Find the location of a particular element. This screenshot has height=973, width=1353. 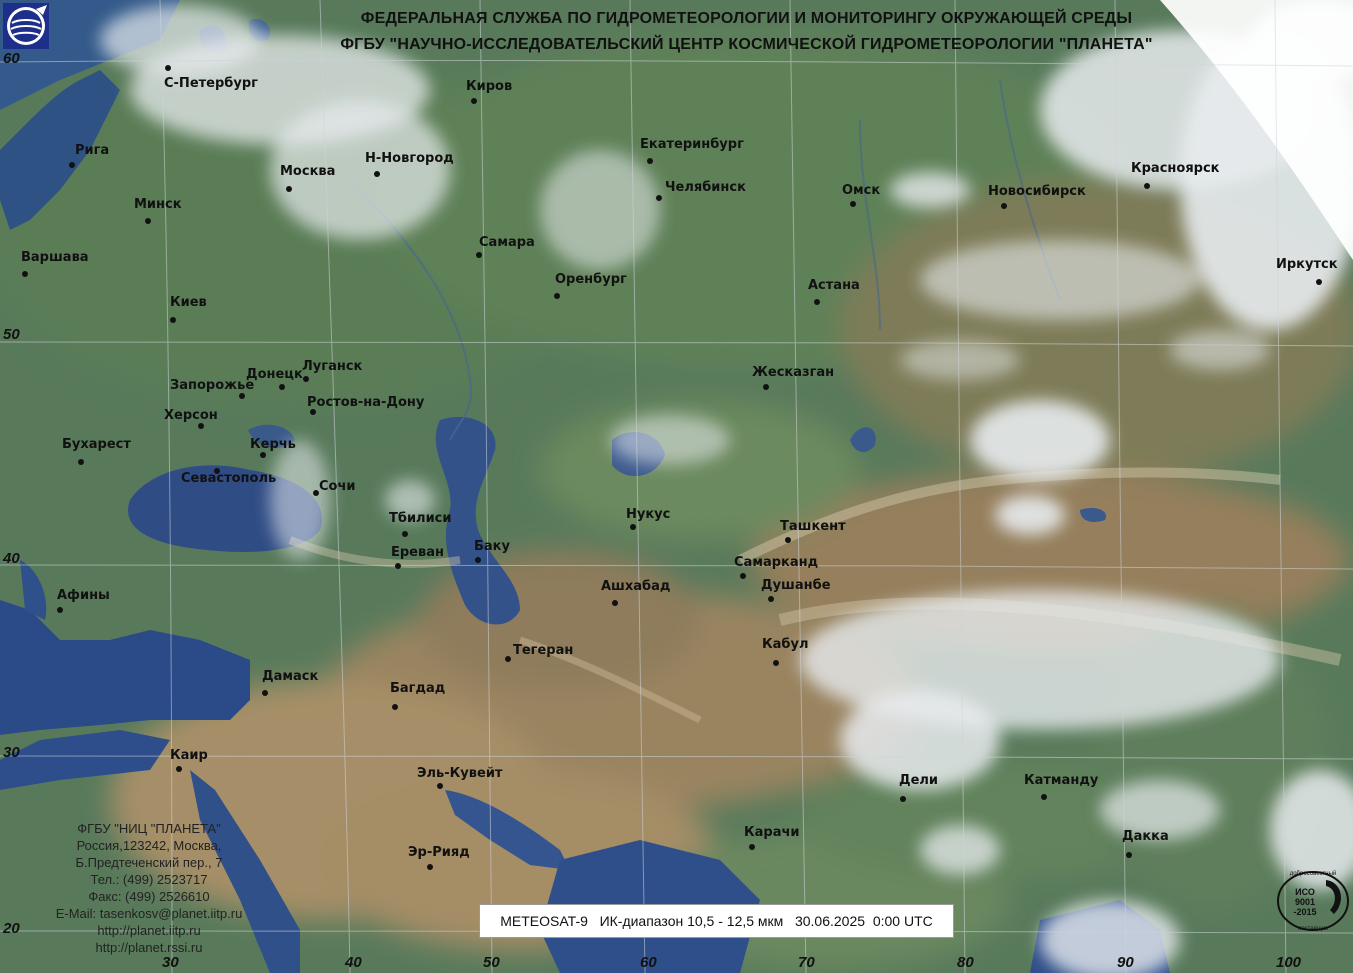

lat-label-60: 60 is located at coordinates (11, 58).